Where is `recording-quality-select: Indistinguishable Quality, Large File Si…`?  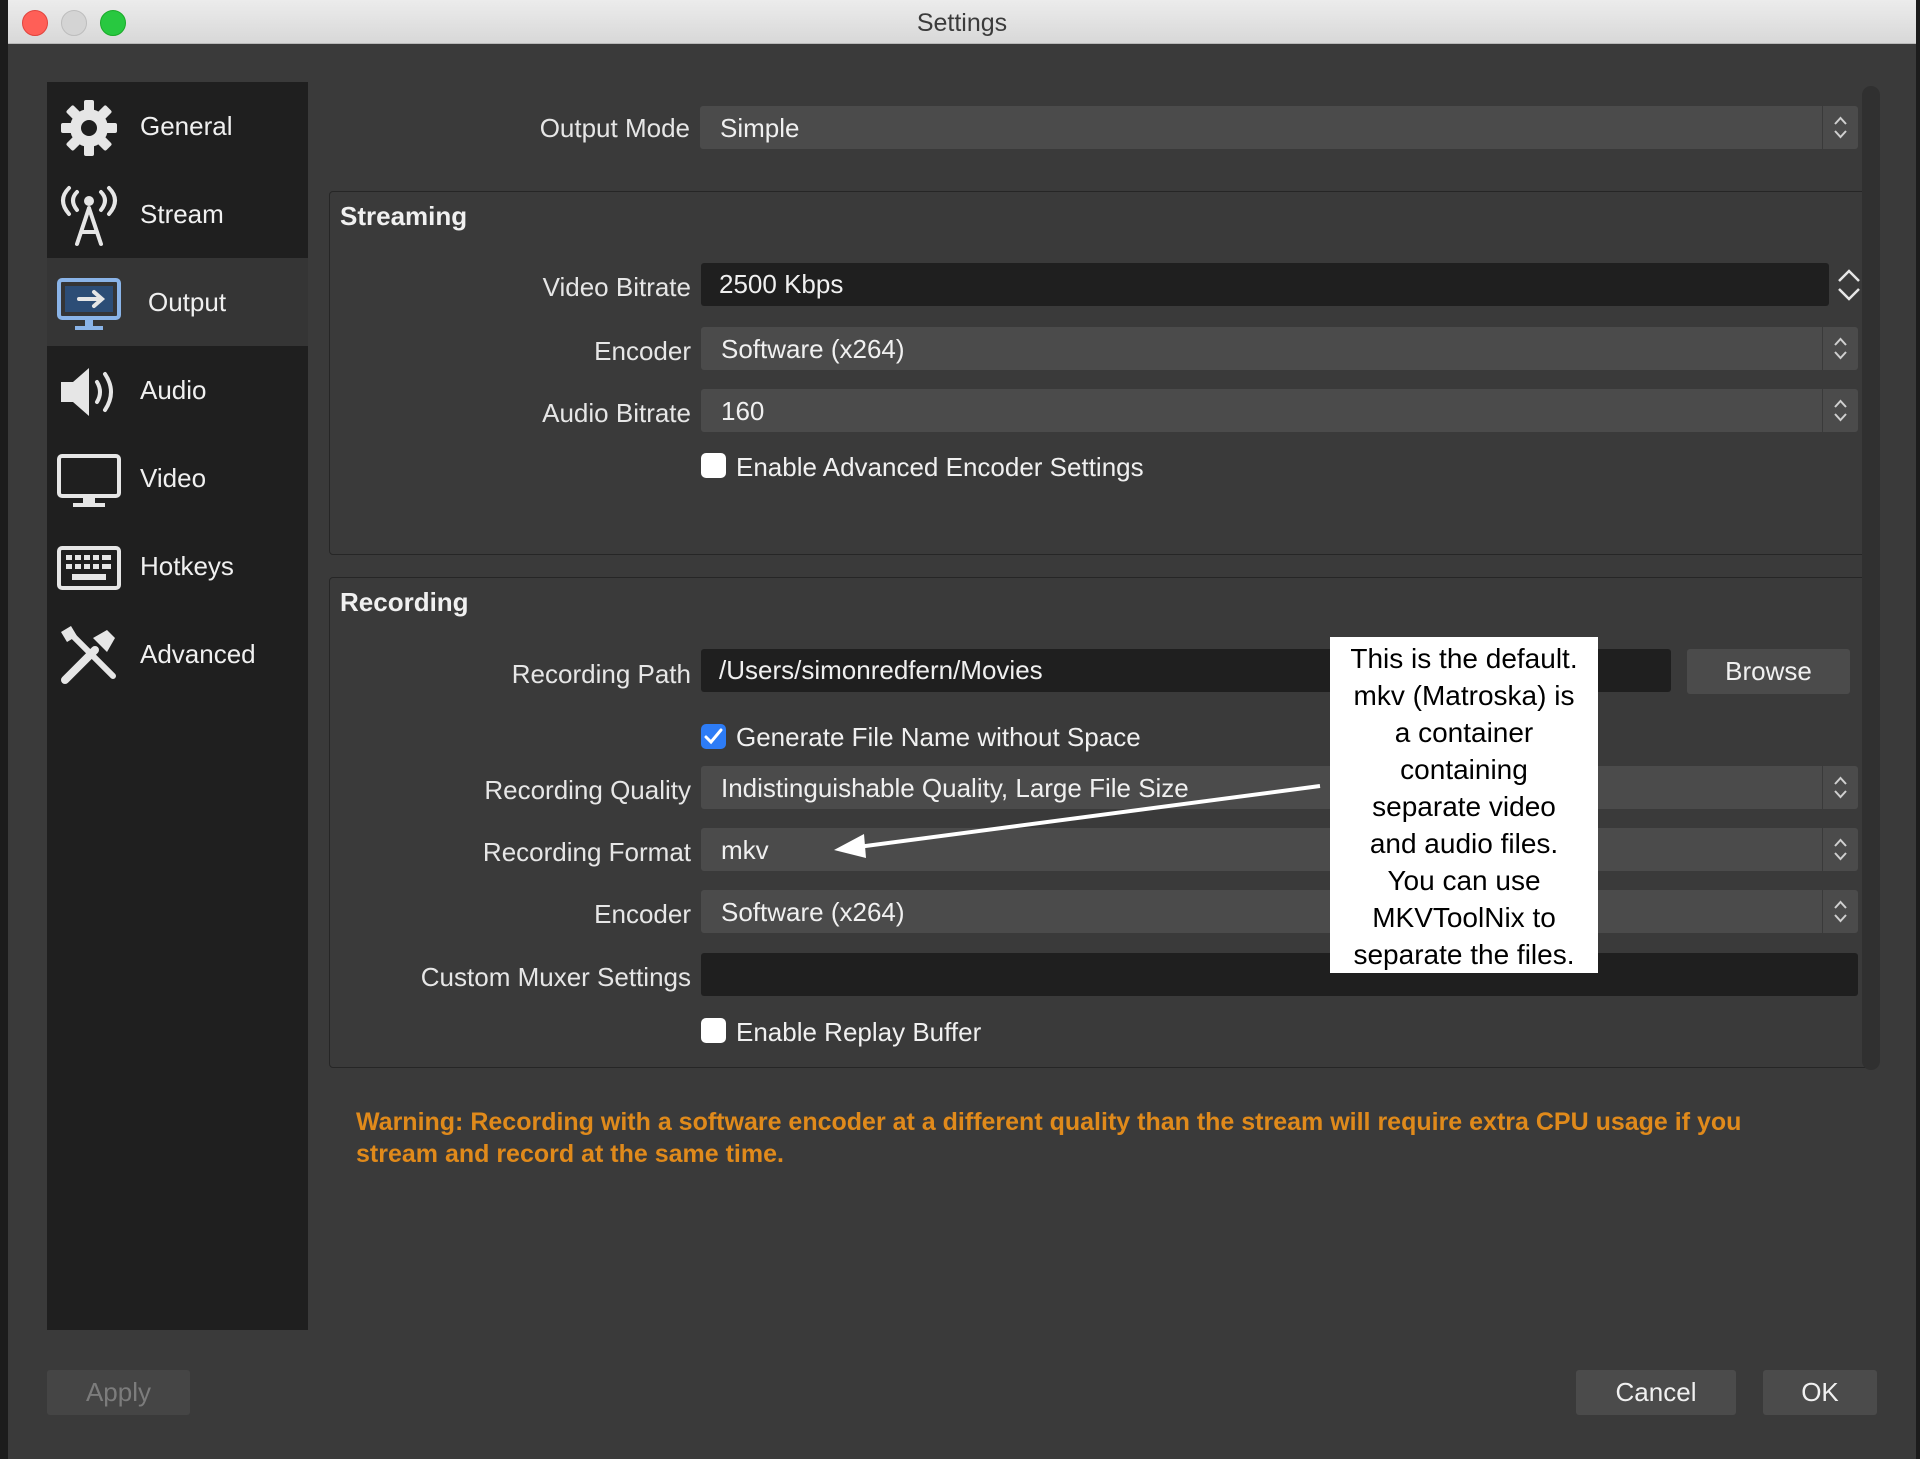
recording-quality-select: Indistinguishable Quality, Large File Si… is located at coordinates (1279, 787).